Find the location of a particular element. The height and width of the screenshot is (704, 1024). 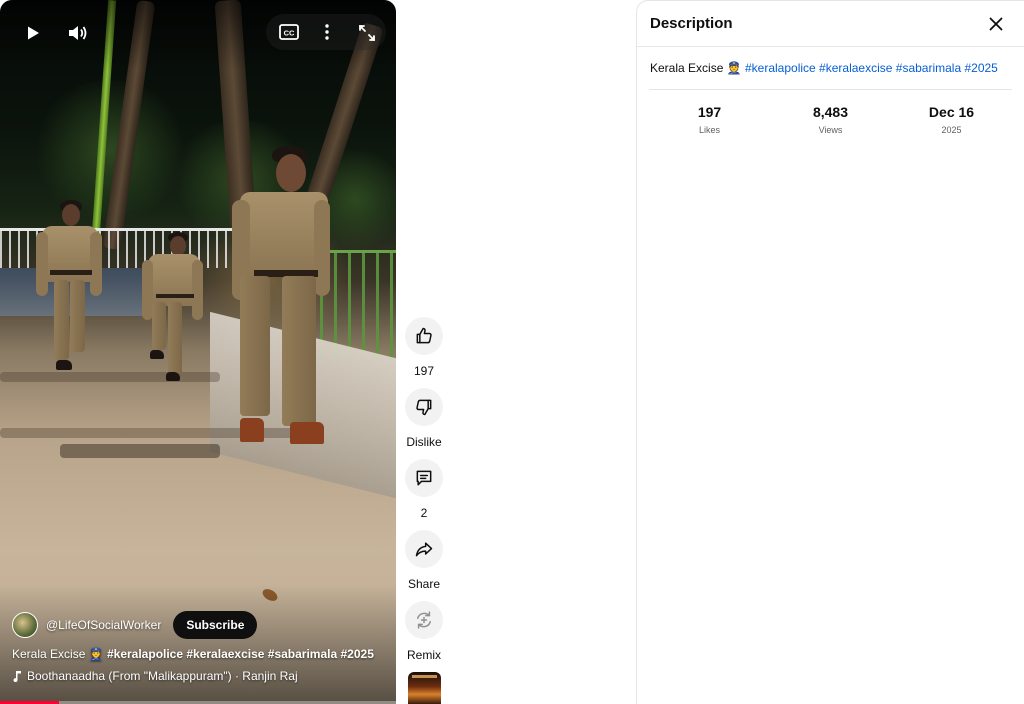

stat-value: Dec 16 is located at coordinates (951, 112).